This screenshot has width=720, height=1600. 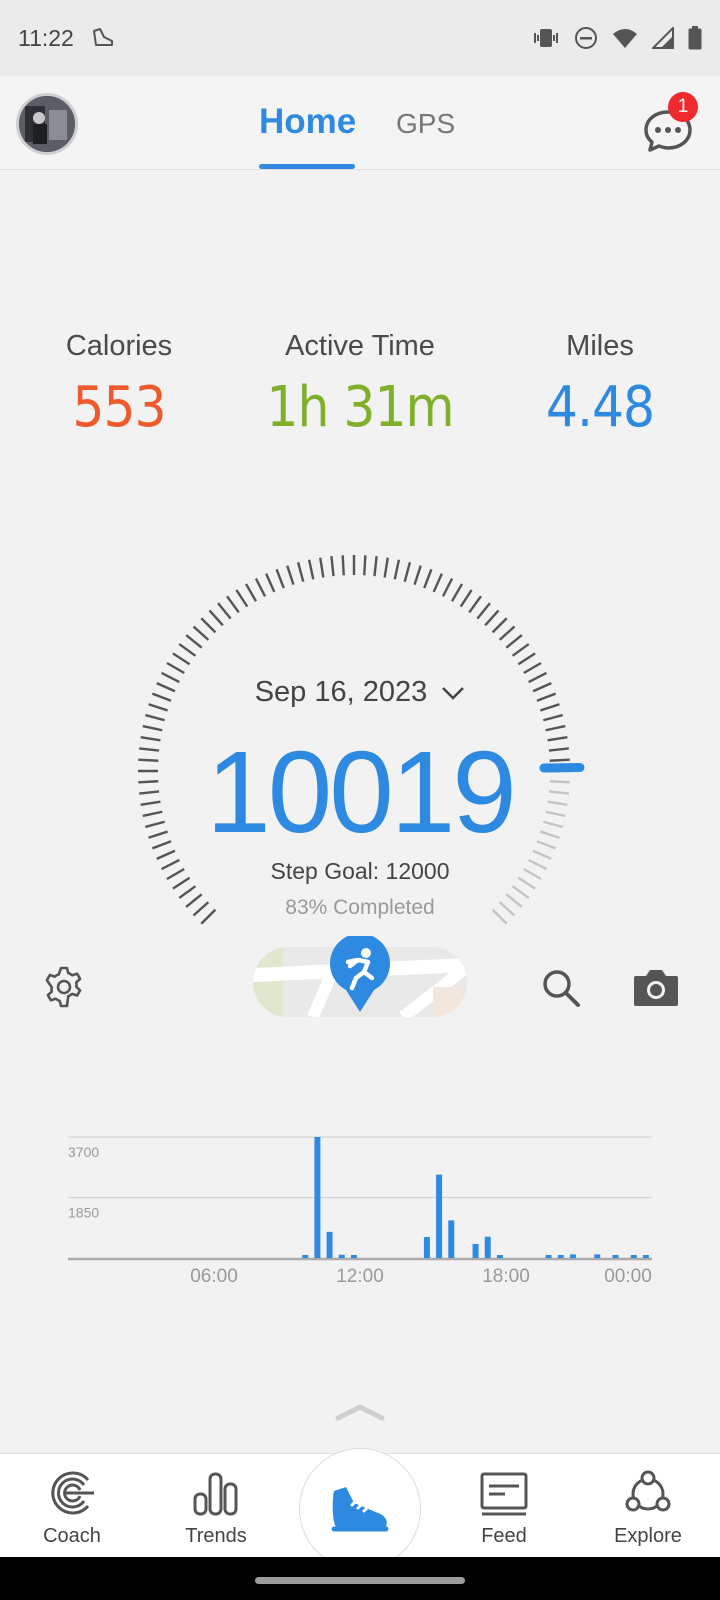 I want to click on avatar-photo, so click(x=47, y=124).